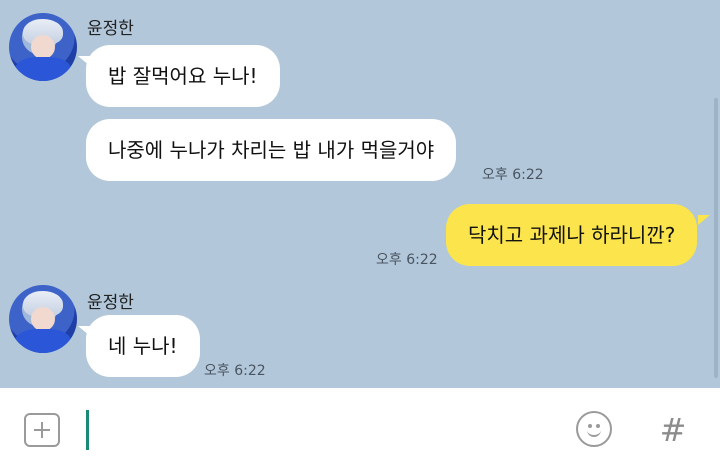  Describe the element at coordinates (716, 238) in the screenshot. I see `scrollbar` at that location.